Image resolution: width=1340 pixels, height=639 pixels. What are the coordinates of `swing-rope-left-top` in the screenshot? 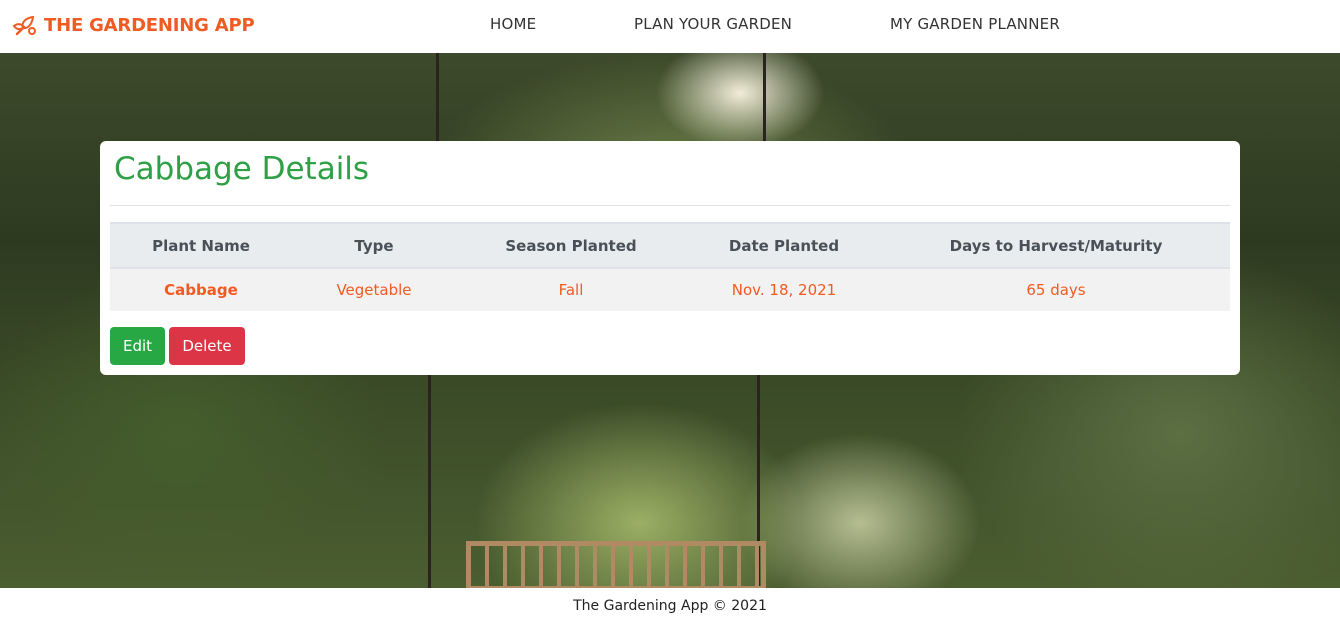 It's located at (437, 98).